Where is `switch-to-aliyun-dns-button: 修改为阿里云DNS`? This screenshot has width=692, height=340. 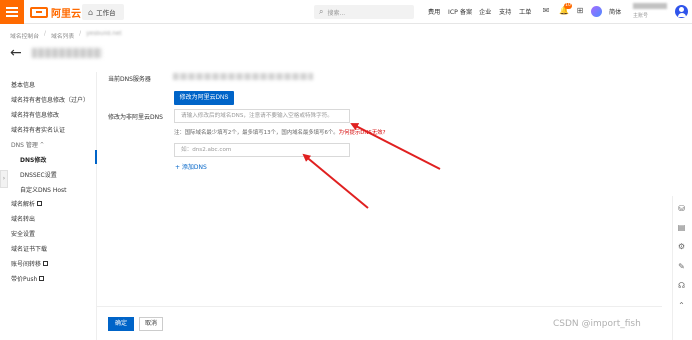 switch-to-aliyun-dns-button: 修改为阿里云DNS is located at coordinates (204, 98).